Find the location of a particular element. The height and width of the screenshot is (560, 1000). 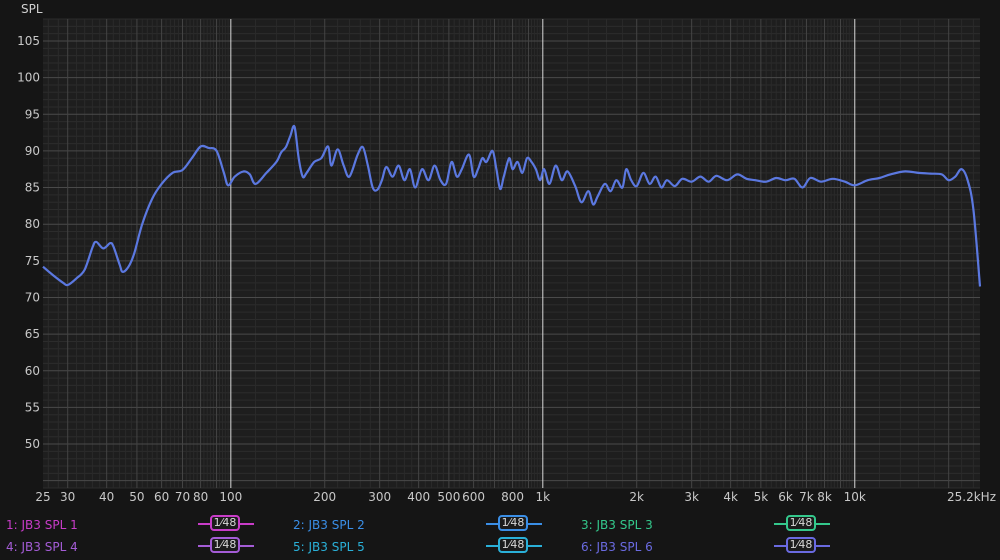

y-tick-label: 70 is located at coordinates (32, 297).